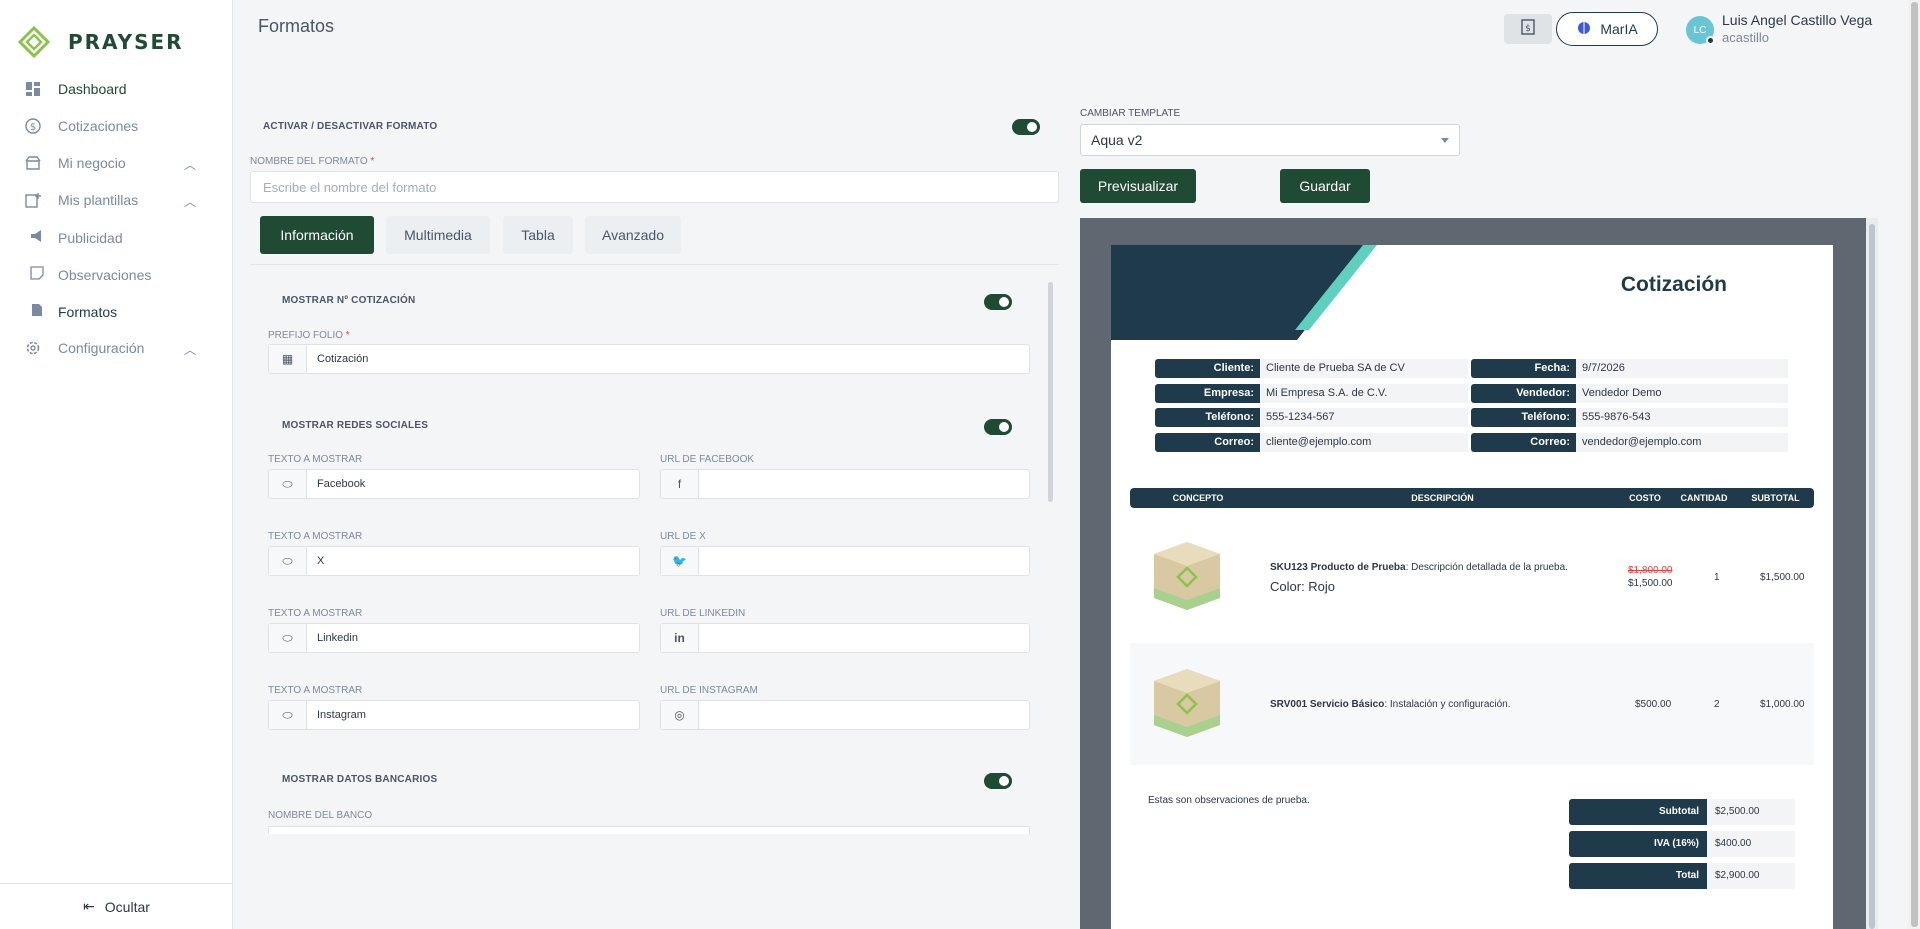  I want to click on twitter-icon: 🐦, so click(680, 561).